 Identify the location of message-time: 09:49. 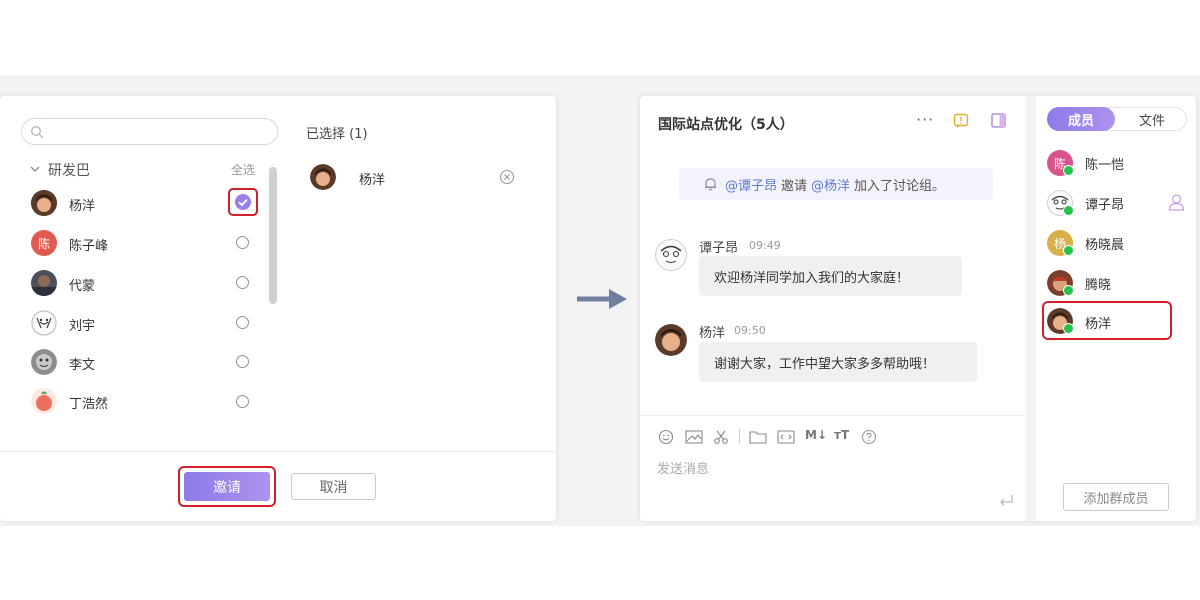
(765, 245).